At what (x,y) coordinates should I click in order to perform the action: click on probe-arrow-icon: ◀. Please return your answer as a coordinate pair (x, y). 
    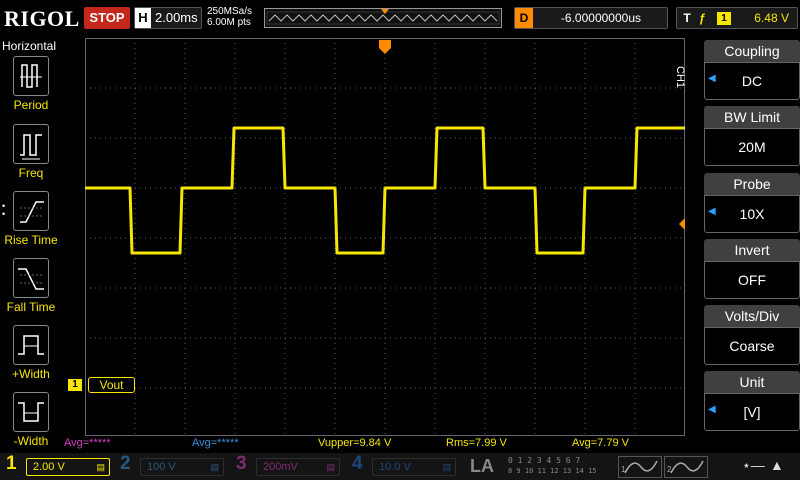
    Looking at the image, I should click on (712, 211).